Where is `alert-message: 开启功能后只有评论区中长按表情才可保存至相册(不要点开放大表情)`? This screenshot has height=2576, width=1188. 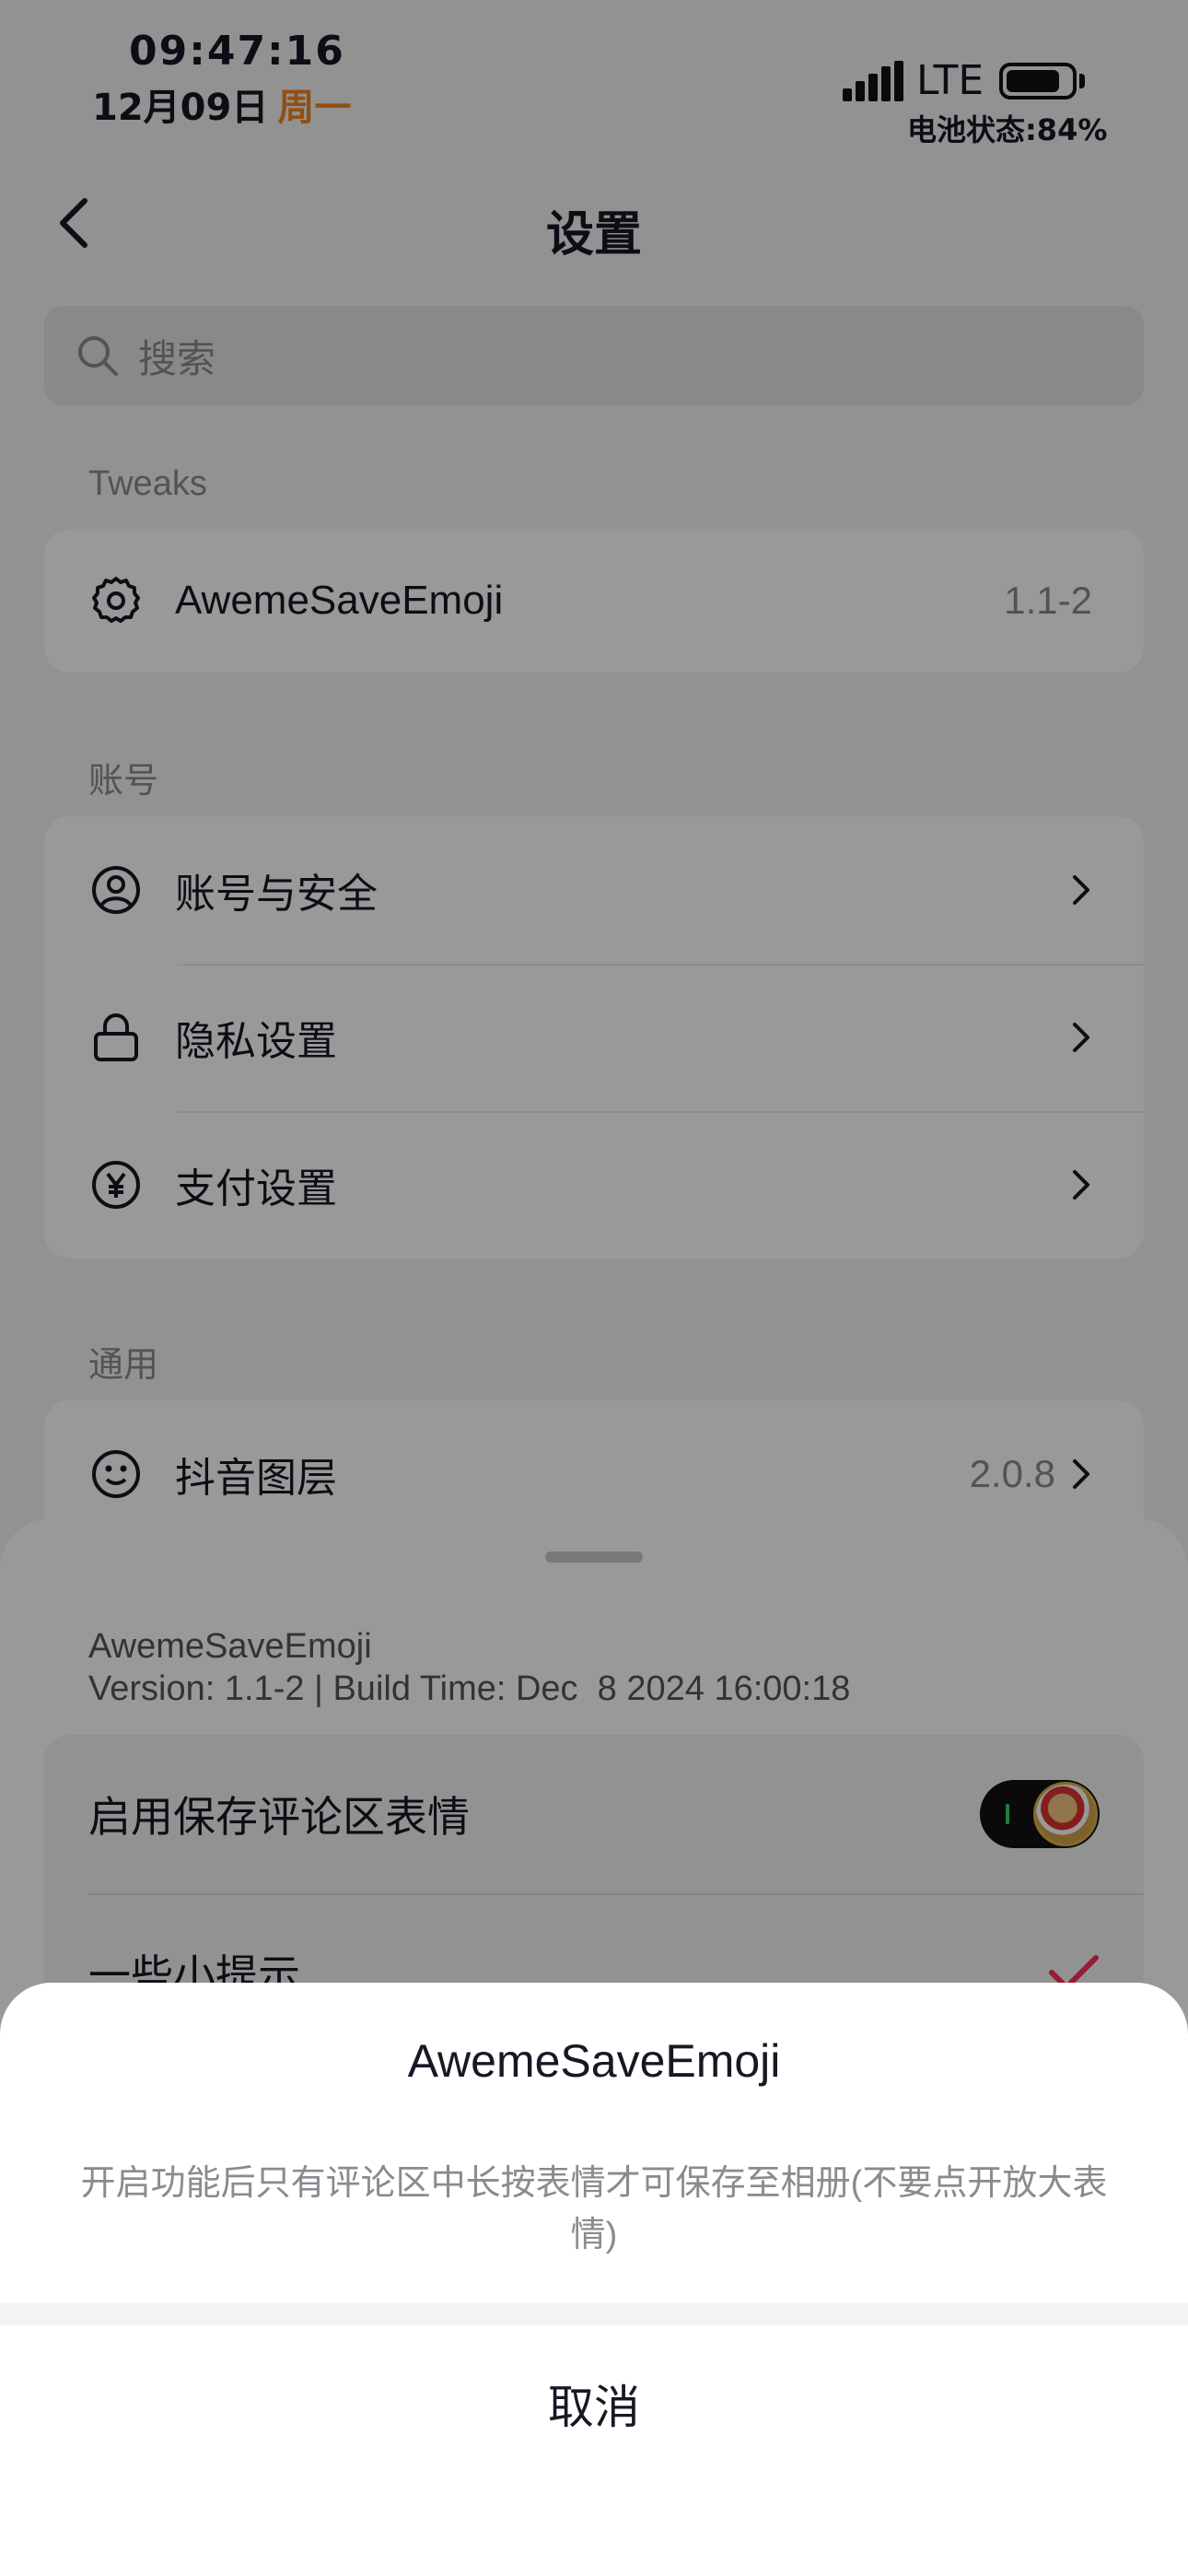 alert-message: 开启功能后只有评论区中长按表情才可保存至相册(不要点开放大表情) is located at coordinates (594, 2209).